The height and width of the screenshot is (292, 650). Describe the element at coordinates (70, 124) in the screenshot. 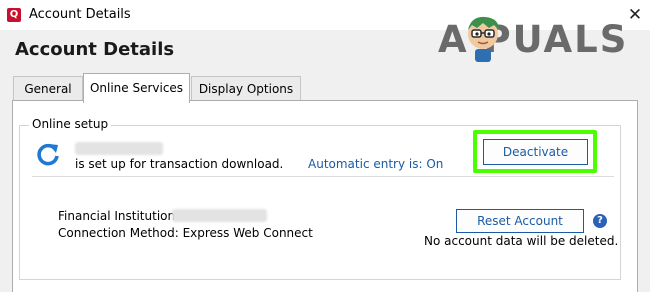

I see `online-setup-legend: Online setup` at that location.